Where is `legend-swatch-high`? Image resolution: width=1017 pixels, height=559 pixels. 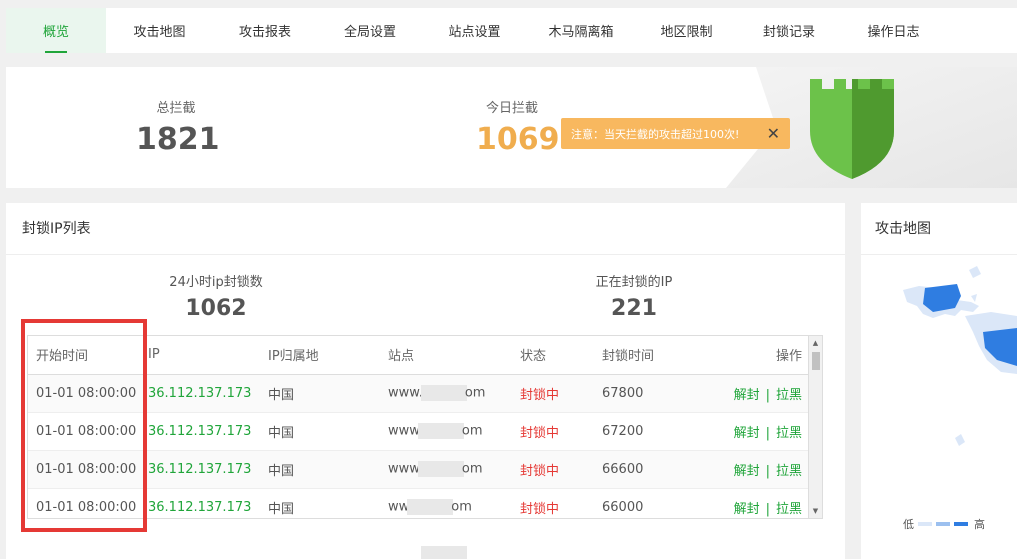 legend-swatch-high is located at coordinates (961, 524).